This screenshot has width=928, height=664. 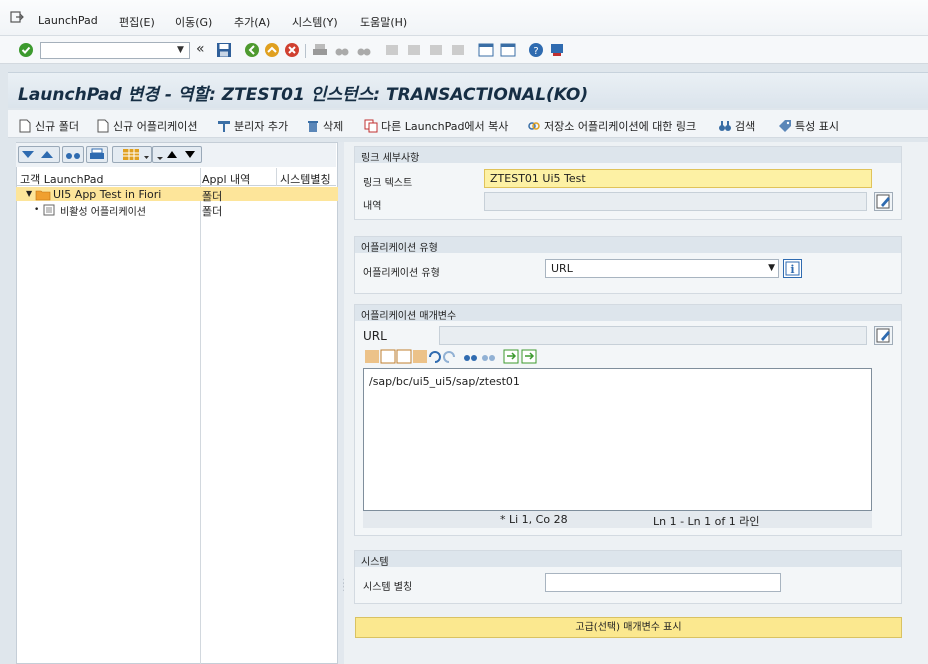 What do you see at coordinates (57, 126) in the screenshot?
I see `new-folder-label: 신규 폴더` at bounding box center [57, 126].